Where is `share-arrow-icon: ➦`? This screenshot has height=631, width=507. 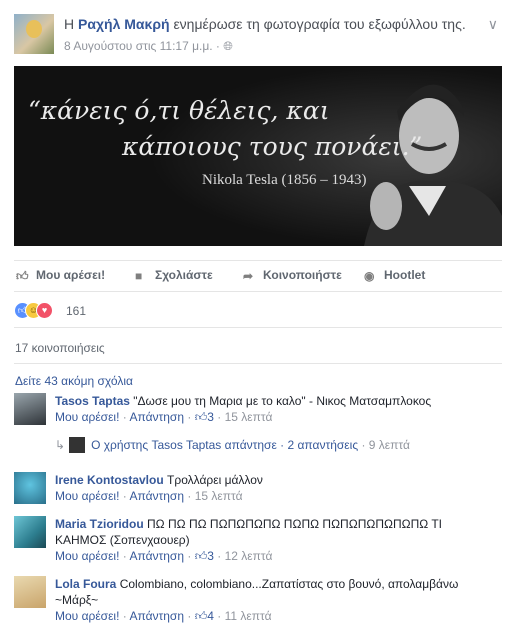
share-arrow-icon: ➦ is located at coordinates (248, 276).